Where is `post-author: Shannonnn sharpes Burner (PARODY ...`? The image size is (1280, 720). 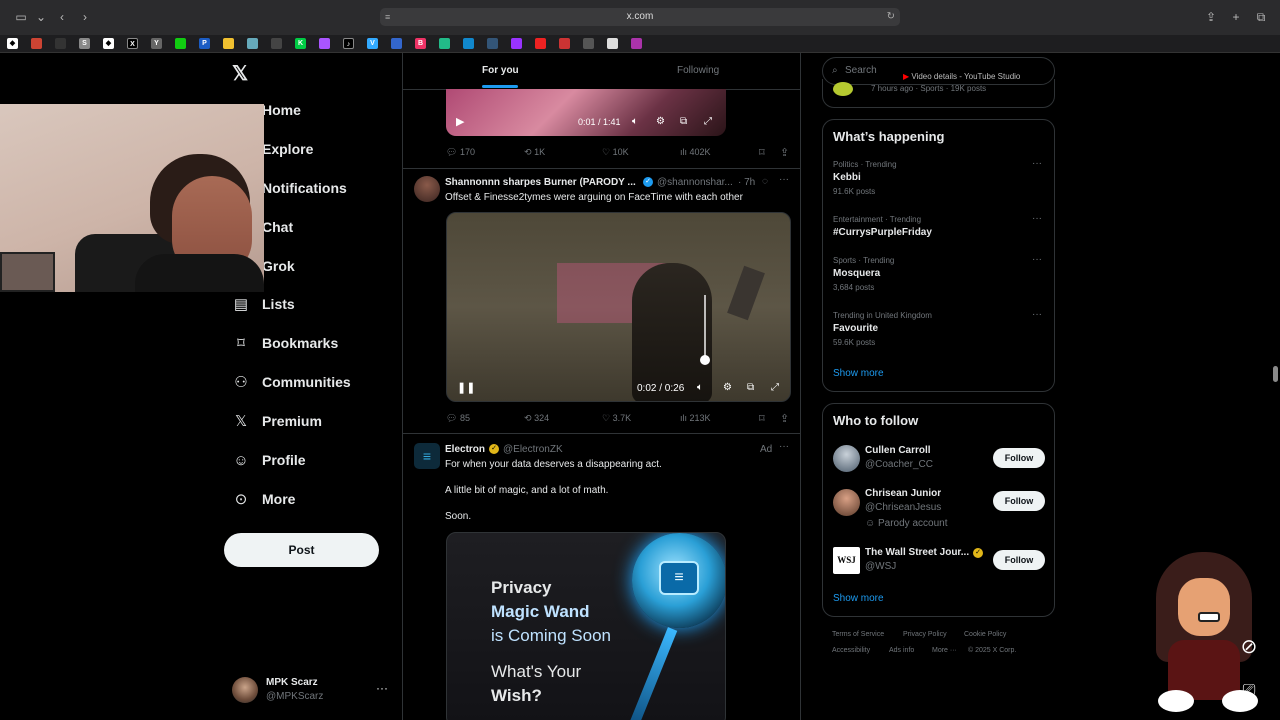 post-author: Shannonnn sharpes Burner (PARODY ... is located at coordinates (540, 182).